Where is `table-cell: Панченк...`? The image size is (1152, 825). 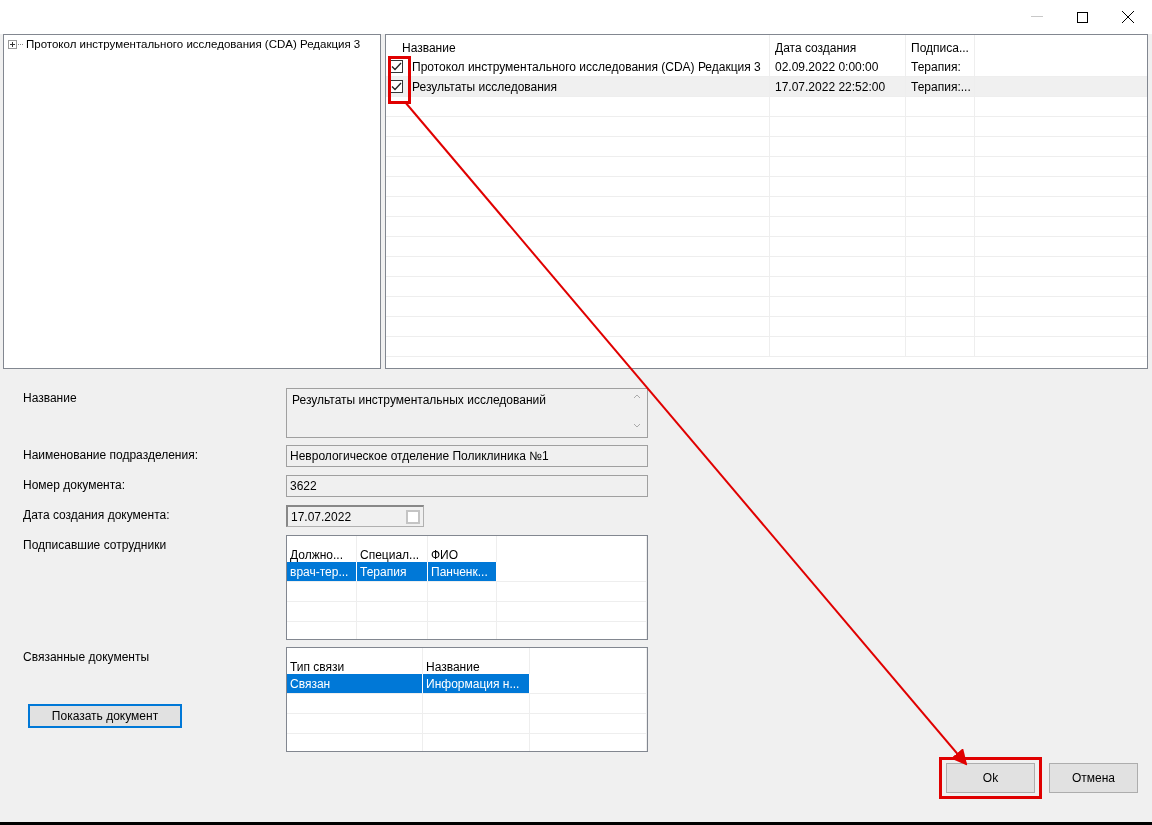 table-cell: Панченк... is located at coordinates (462, 571).